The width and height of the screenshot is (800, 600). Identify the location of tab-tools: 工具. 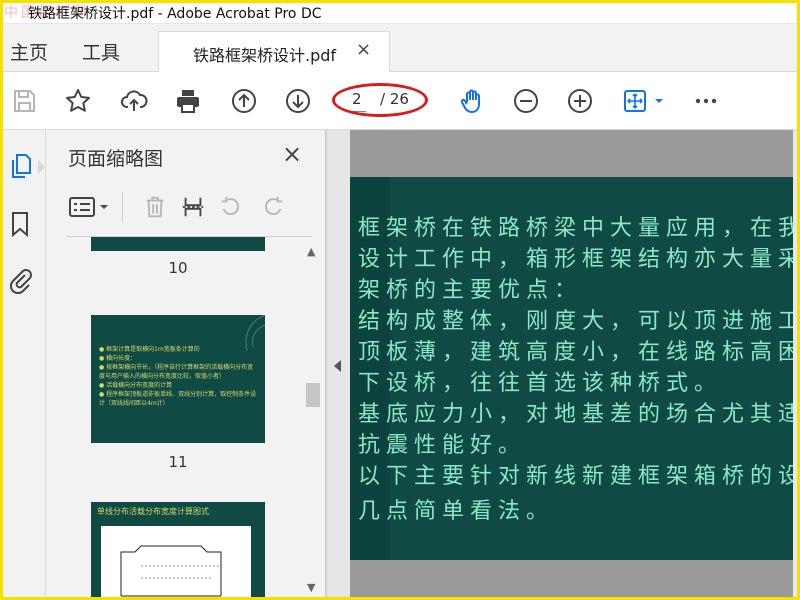
(101, 51).